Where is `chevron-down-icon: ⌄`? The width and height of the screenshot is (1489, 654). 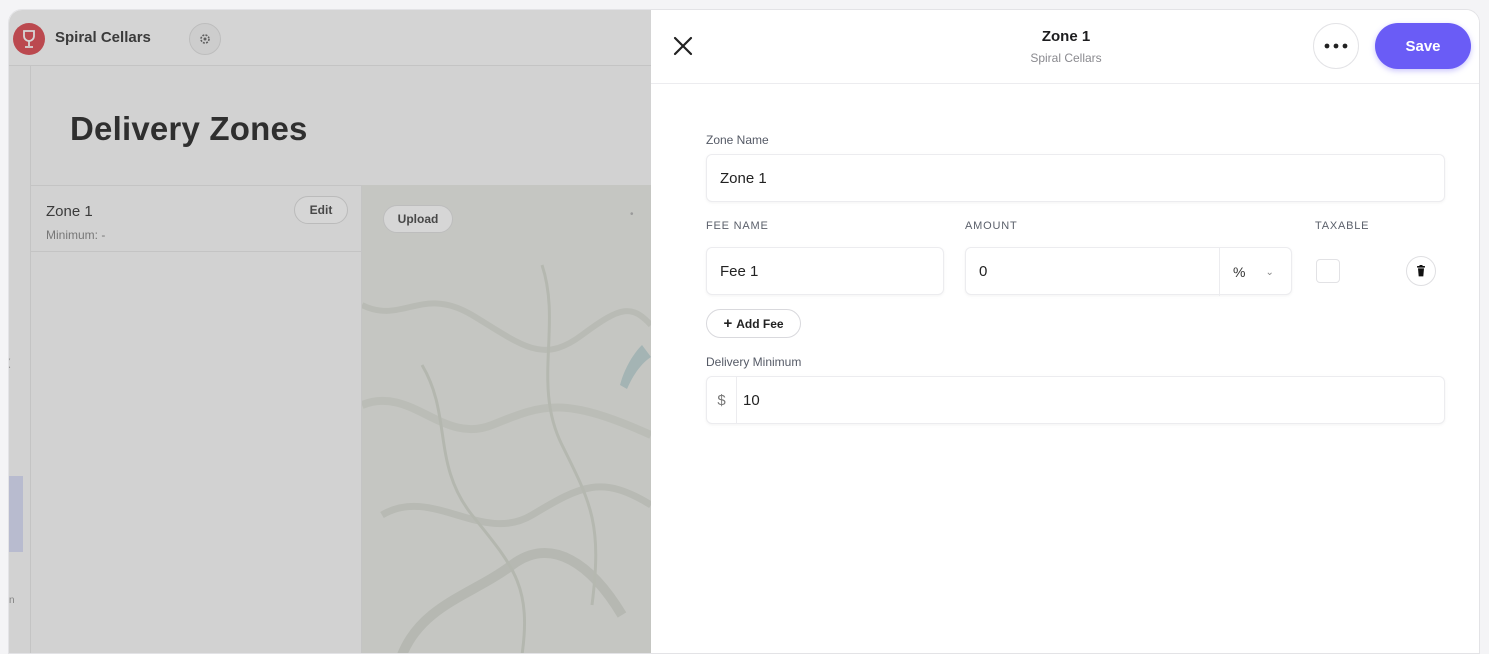 chevron-down-icon: ⌄ is located at coordinates (1269, 272).